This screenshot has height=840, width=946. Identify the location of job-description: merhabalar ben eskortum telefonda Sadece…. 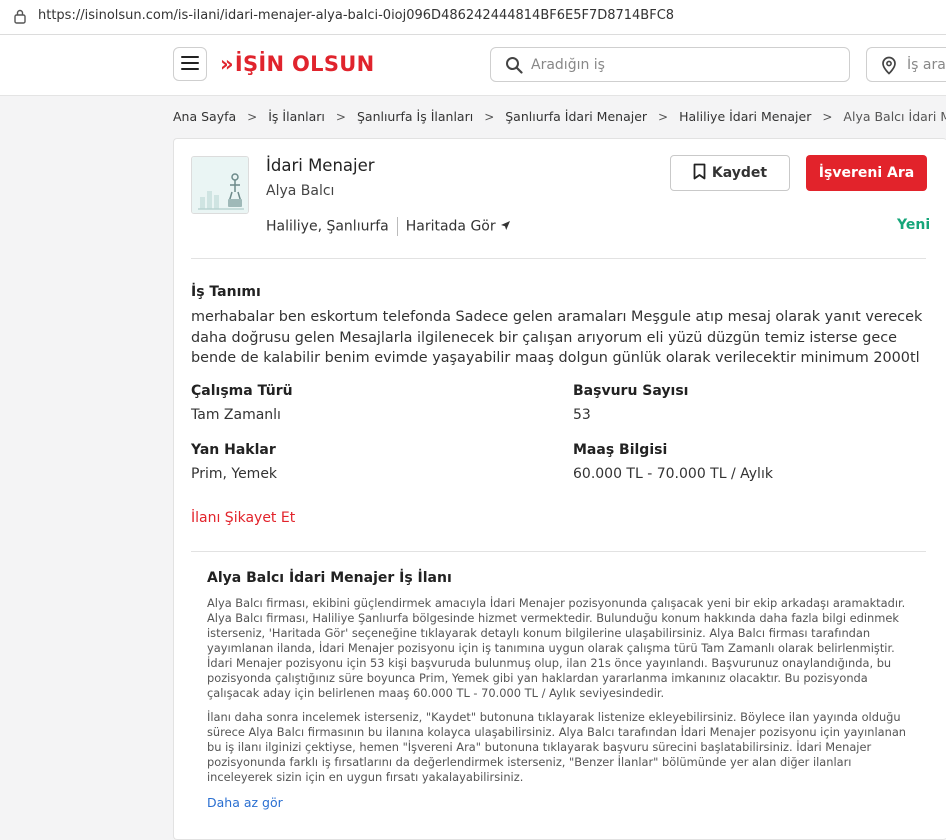
(557, 337).